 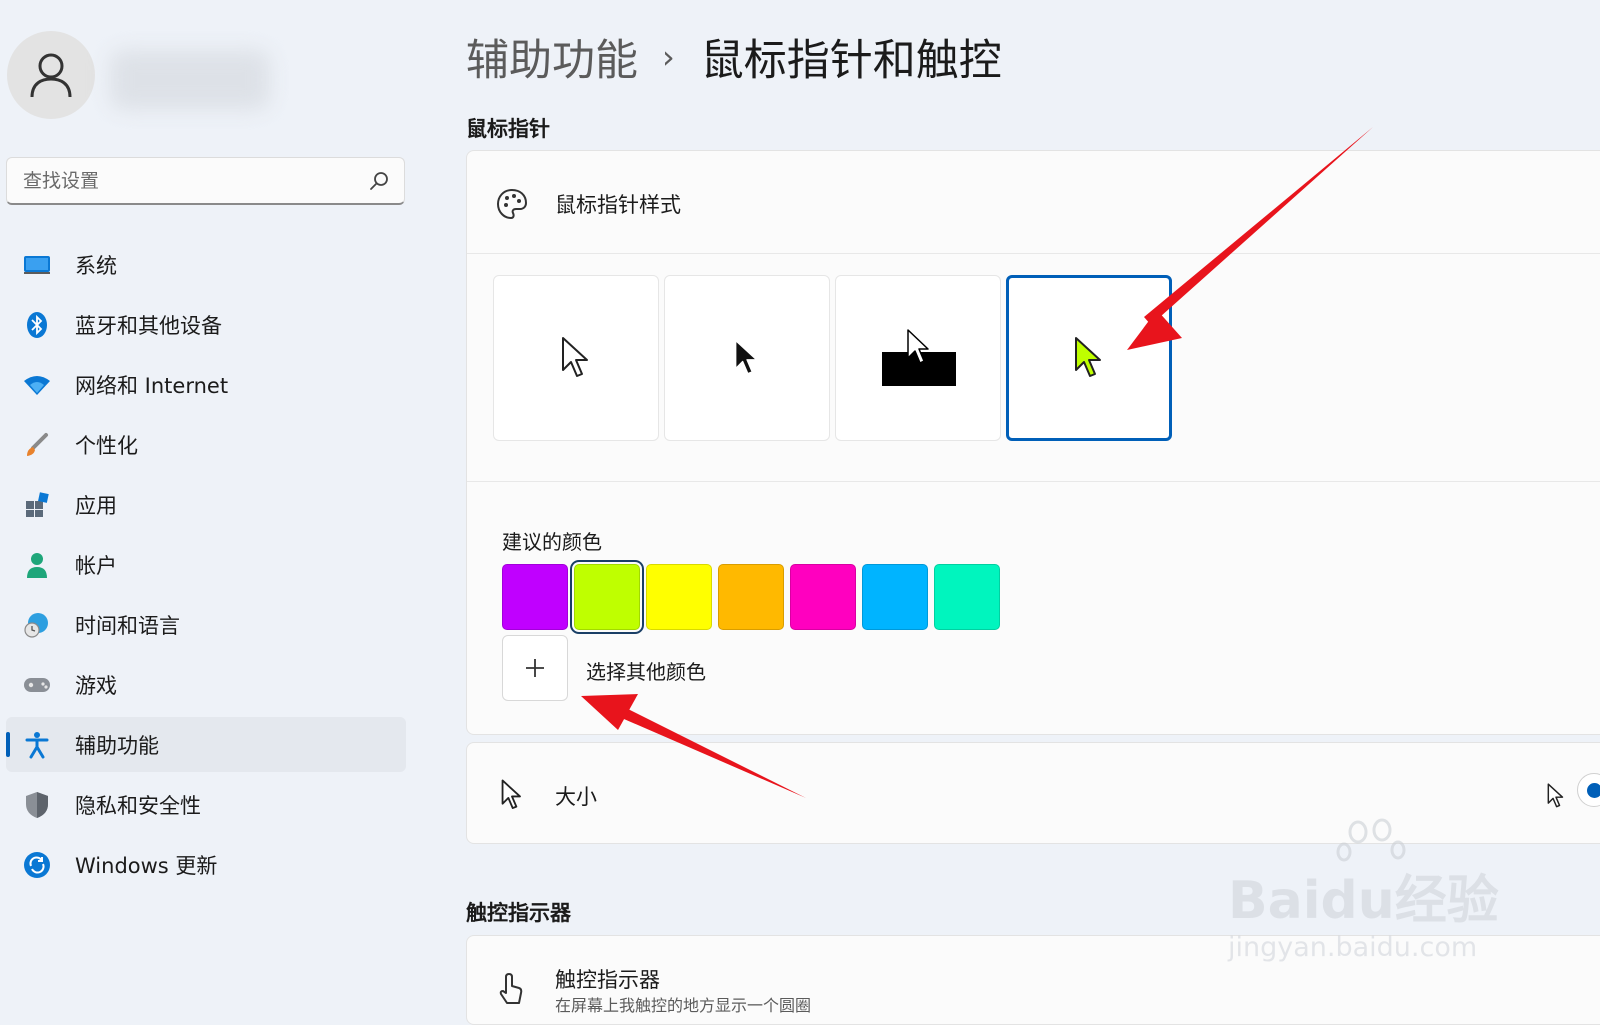 I want to click on sidebar-item-label: 应用, so click(x=96, y=505).